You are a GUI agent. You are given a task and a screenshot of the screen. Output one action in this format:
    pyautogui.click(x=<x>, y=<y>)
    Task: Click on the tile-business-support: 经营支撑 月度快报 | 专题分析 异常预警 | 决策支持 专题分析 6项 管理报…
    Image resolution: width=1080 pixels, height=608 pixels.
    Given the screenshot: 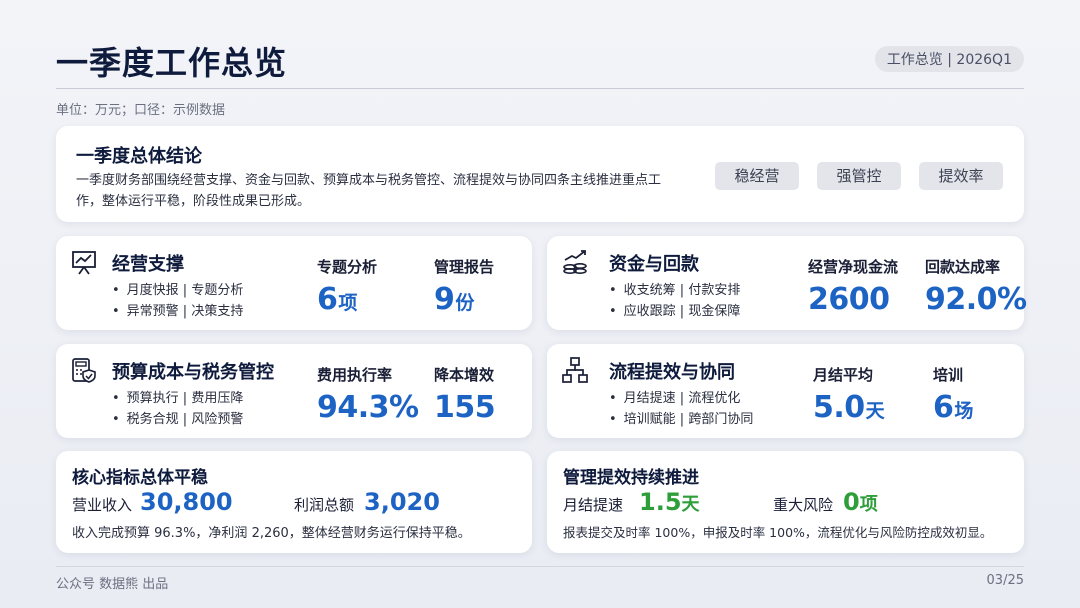 What is the action you would take?
    pyautogui.click(x=294, y=283)
    